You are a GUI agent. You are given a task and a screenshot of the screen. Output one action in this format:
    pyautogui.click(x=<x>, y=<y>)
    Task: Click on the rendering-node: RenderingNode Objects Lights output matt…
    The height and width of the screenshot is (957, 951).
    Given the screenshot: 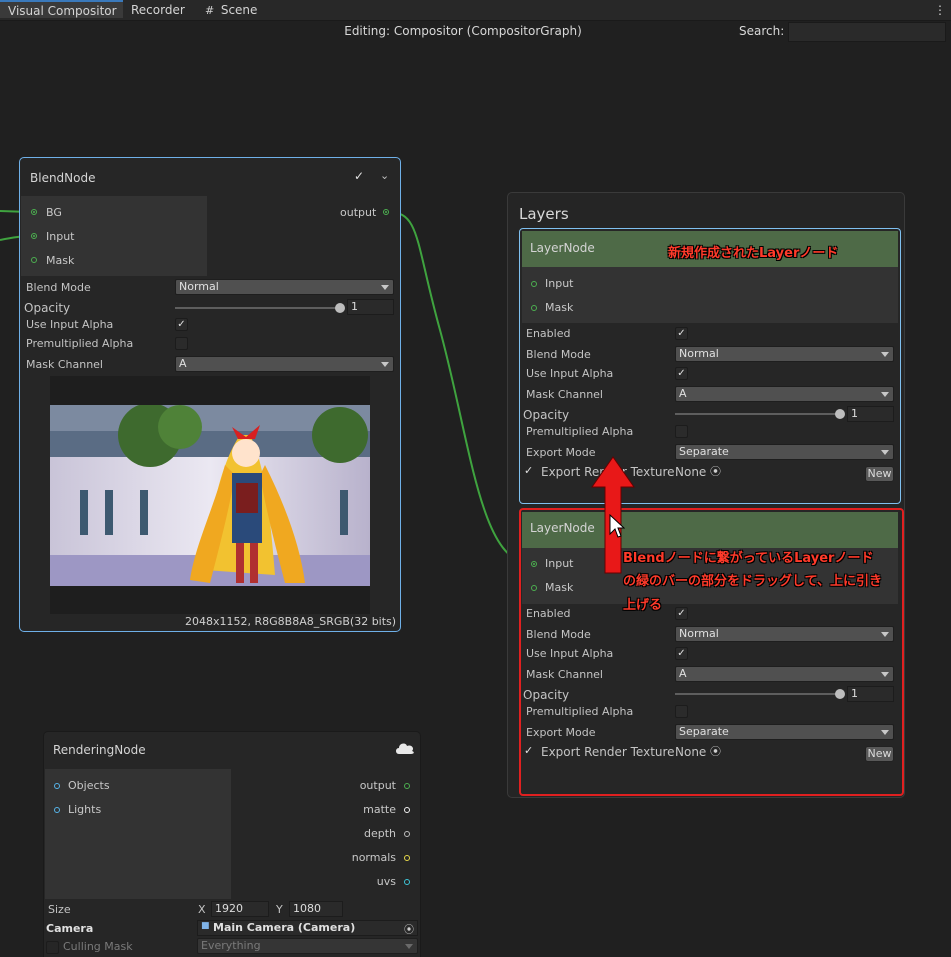 What is the action you would take?
    pyautogui.click(x=232, y=844)
    